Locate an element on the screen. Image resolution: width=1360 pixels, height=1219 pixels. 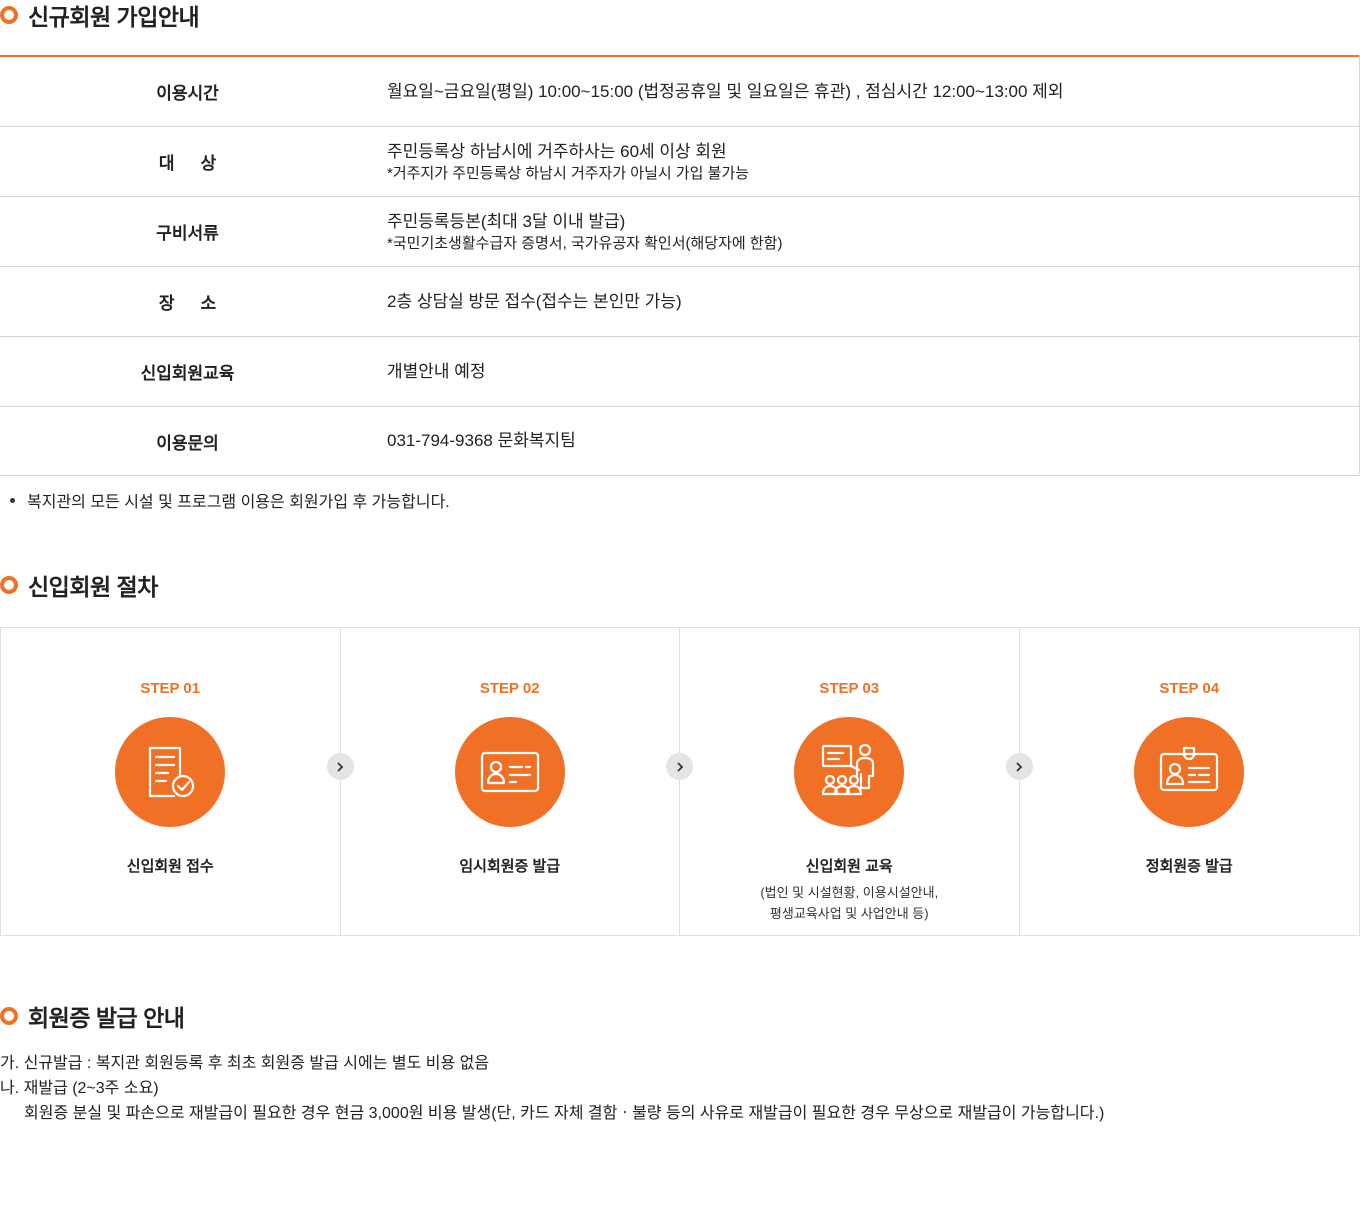
row-value: 개별안내 예정 is located at coordinates (867, 372).